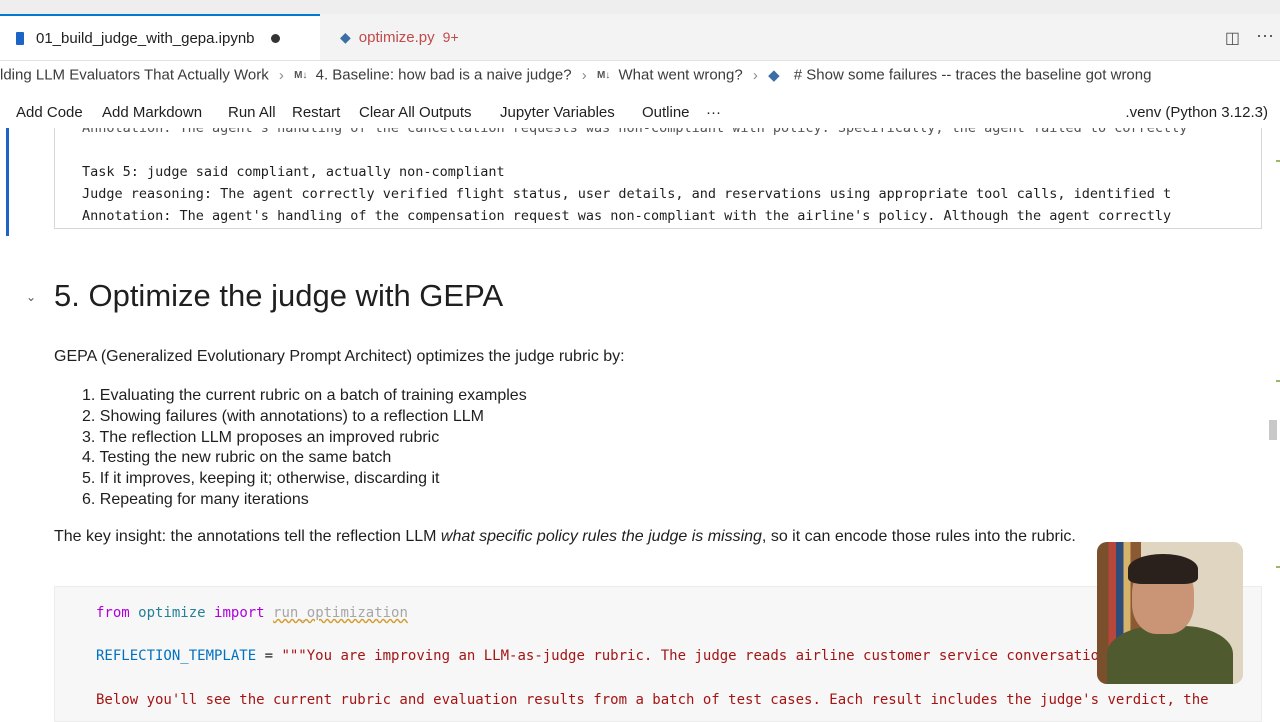 This screenshot has height=722, width=1280. Describe the element at coordinates (450, 37) in the screenshot. I see `problem-count-badge: 9+` at that location.